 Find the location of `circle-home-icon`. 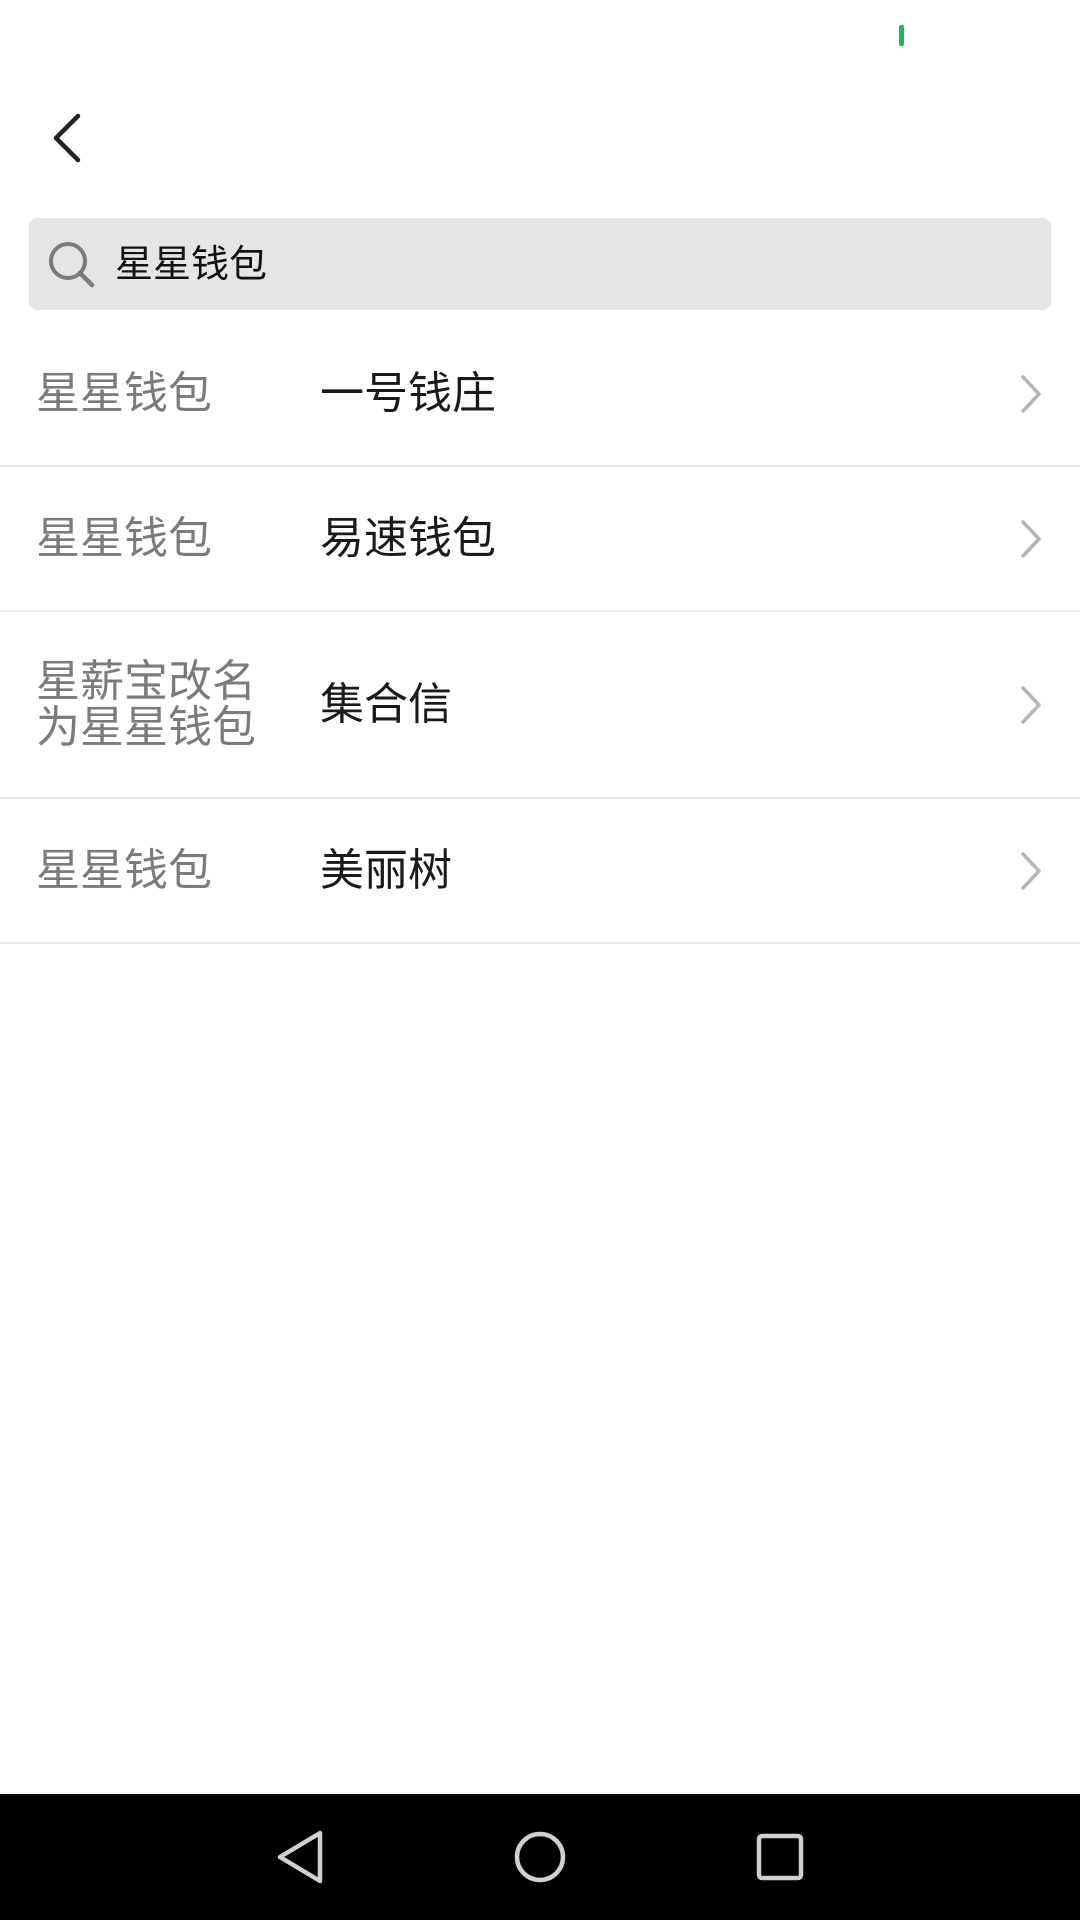

circle-home-icon is located at coordinates (540, 1857).